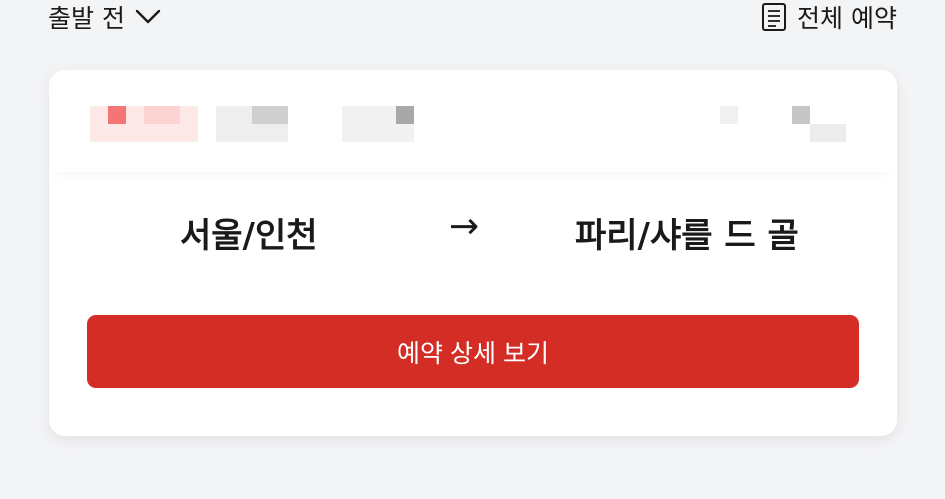 The image size is (945, 499). I want to click on flight-route: 서울/인천 → 파리/샤를 드 골, so click(473, 230).